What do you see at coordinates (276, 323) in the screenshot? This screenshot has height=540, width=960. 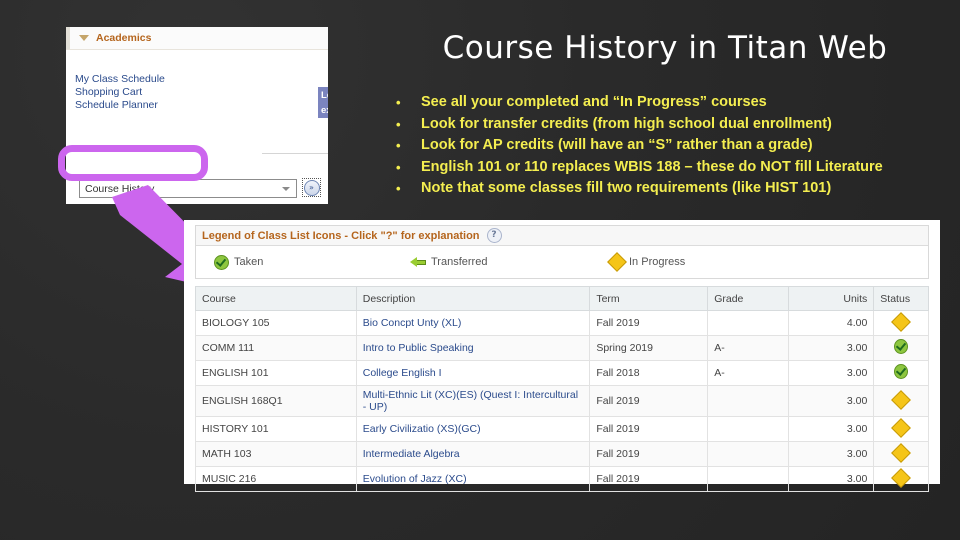 I see `cell-course: BIOLOGY 105` at bounding box center [276, 323].